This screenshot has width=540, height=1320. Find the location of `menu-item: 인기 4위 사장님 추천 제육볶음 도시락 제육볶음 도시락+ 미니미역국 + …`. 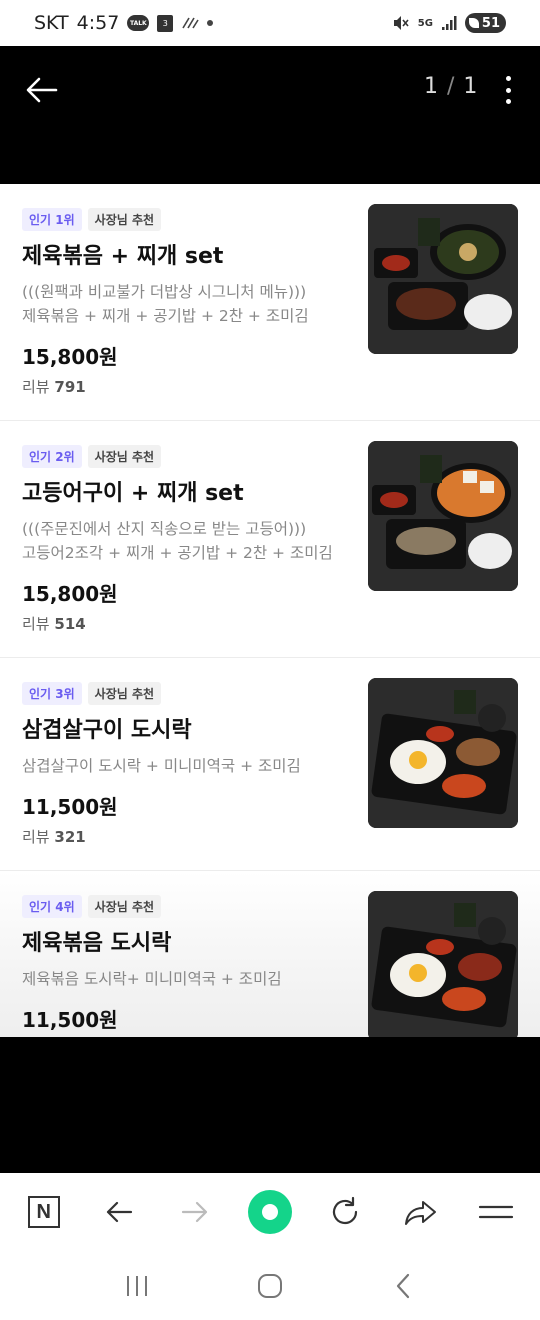

menu-item: 인기 4위 사장님 추천 제육볶음 도시락 제육볶음 도시락+ 미니미역국 + … is located at coordinates (270, 954).